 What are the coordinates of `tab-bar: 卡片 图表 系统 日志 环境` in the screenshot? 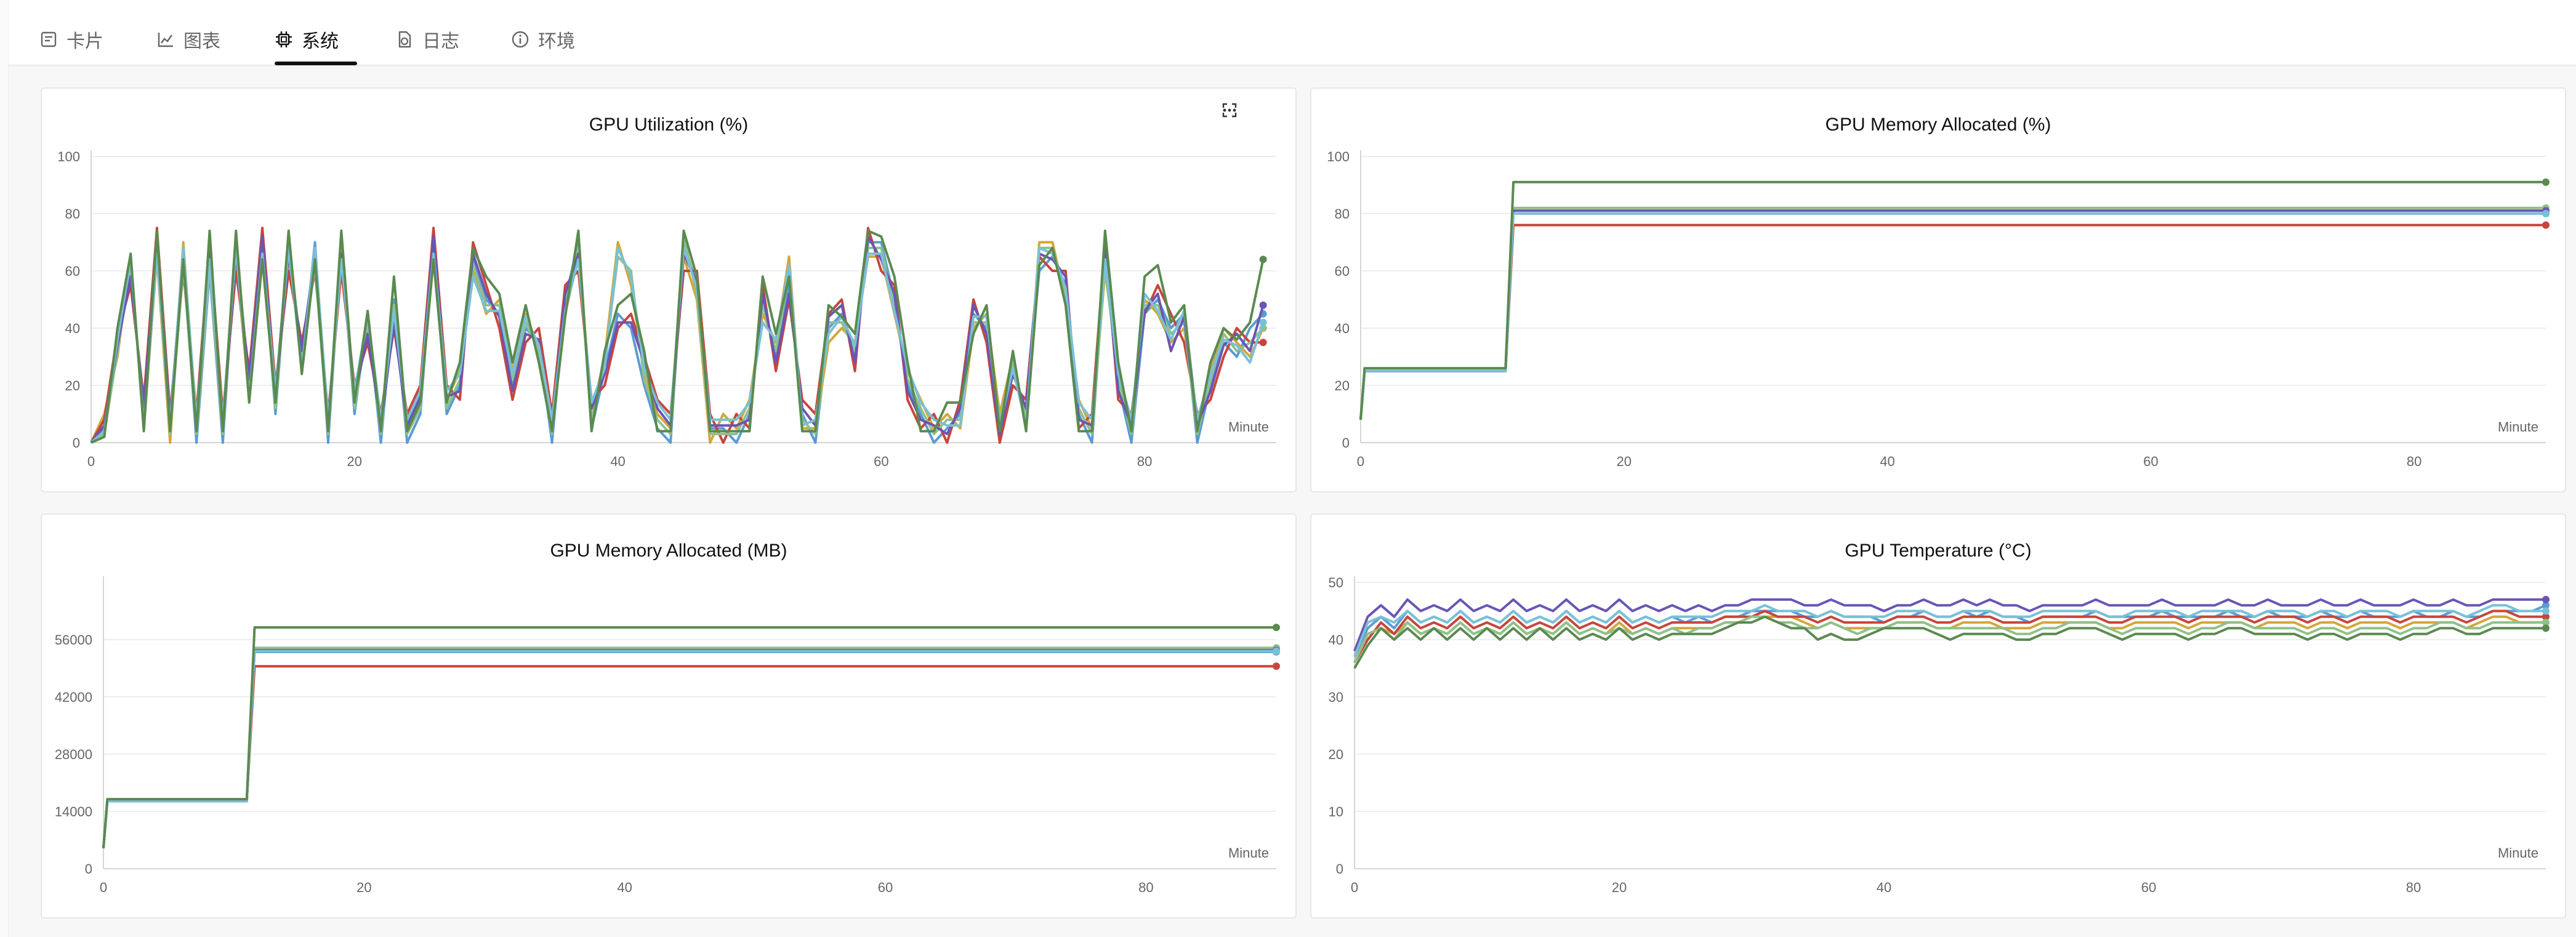 It's located at (1292, 33).